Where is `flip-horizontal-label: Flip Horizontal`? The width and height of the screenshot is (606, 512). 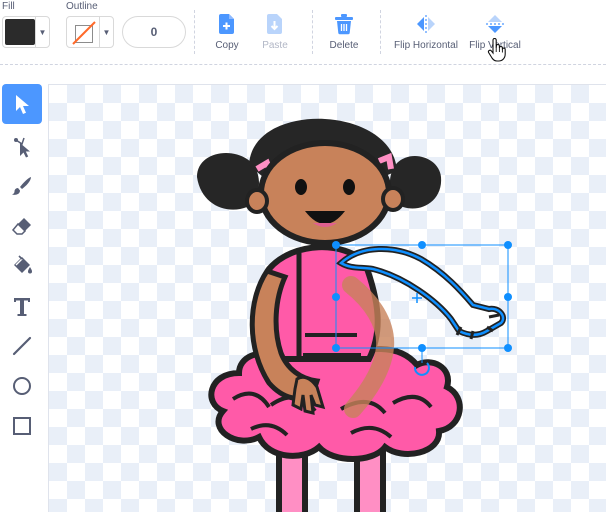 flip-horizontal-label: Flip Horizontal is located at coordinates (426, 45).